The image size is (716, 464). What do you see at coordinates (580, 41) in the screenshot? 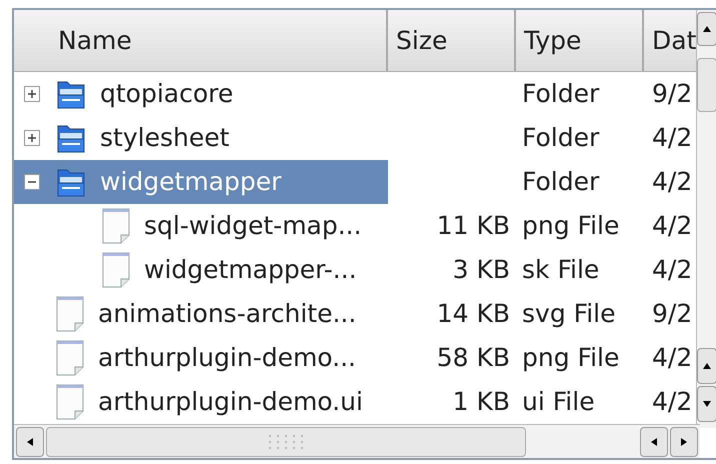
I see `column-header: Type` at bounding box center [580, 41].